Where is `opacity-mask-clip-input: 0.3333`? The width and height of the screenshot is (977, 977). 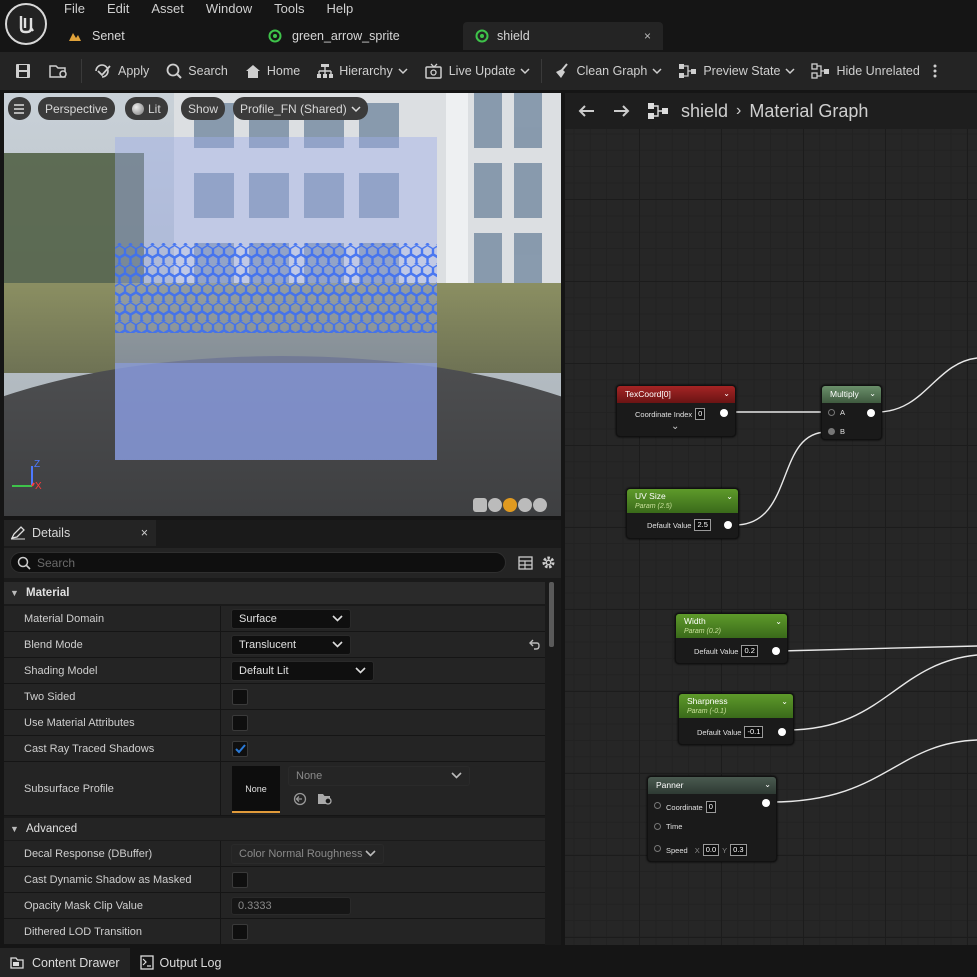 opacity-mask-clip-input: 0.3333 is located at coordinates (291, 906).